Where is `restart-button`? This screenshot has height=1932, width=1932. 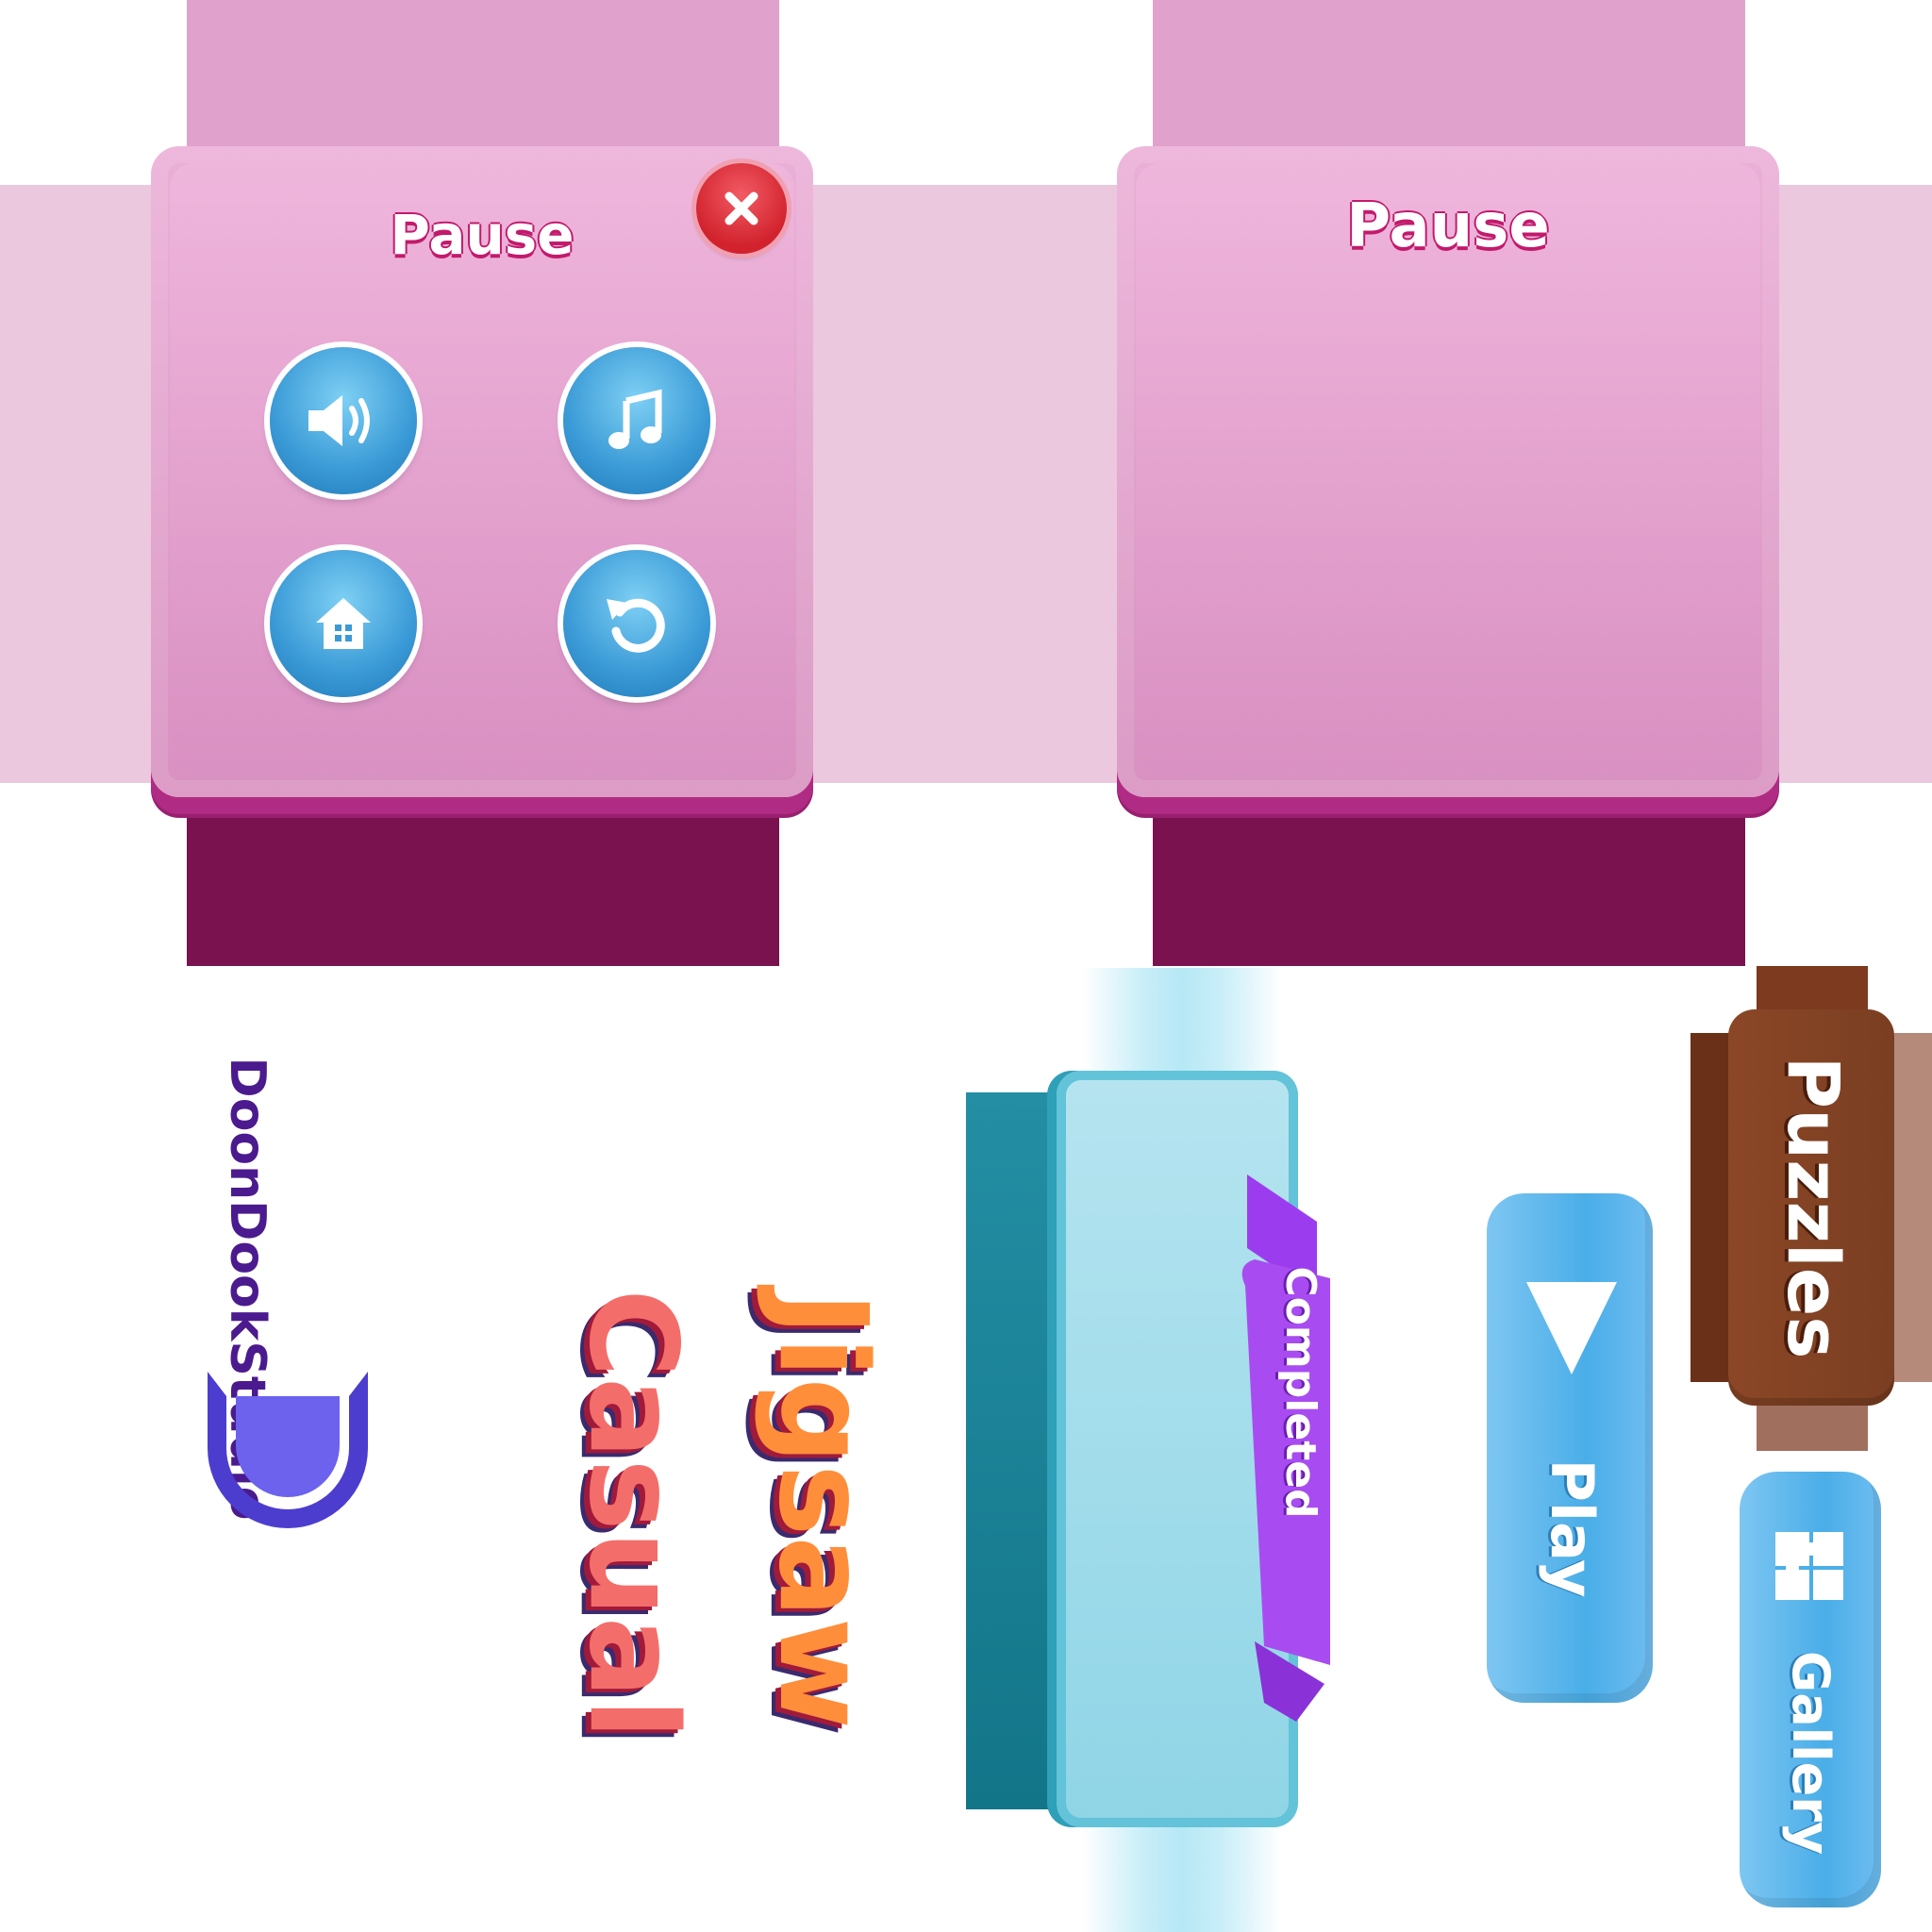 restart-button is located at coordinates (637, 623).